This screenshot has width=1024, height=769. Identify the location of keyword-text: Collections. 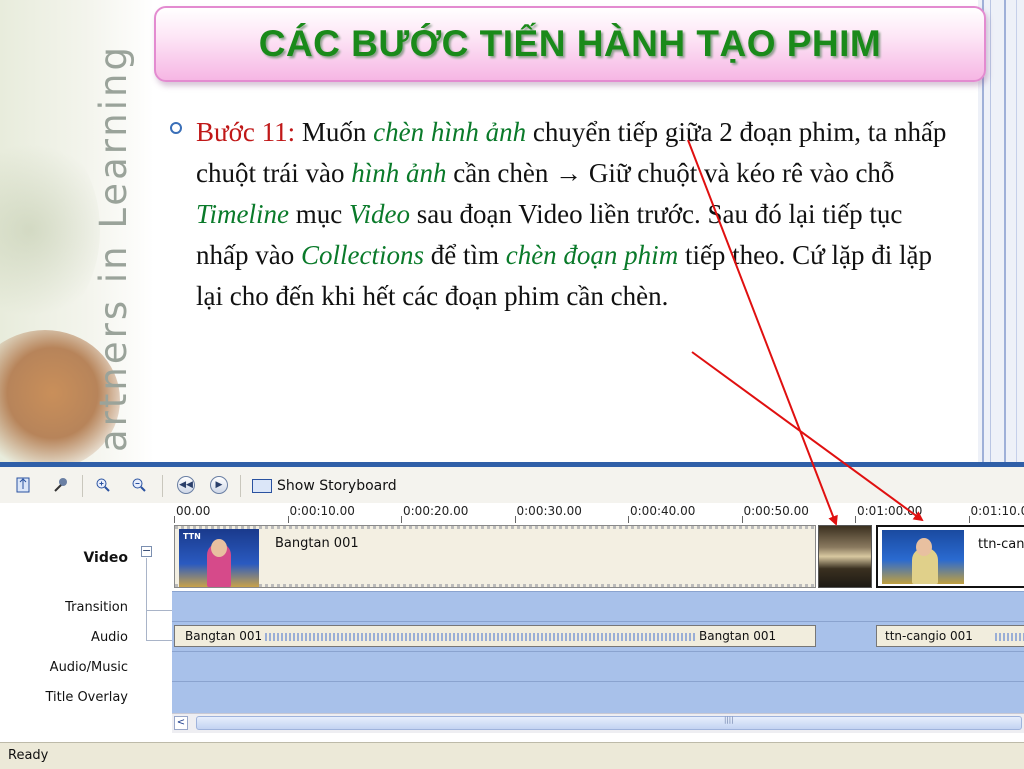
(362, 255).